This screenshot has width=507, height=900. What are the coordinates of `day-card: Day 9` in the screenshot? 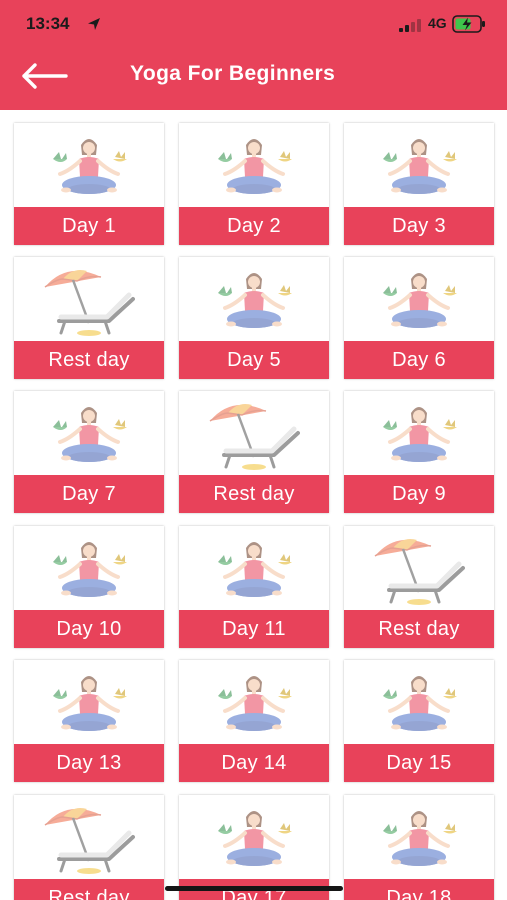 It's located at (419, 452).